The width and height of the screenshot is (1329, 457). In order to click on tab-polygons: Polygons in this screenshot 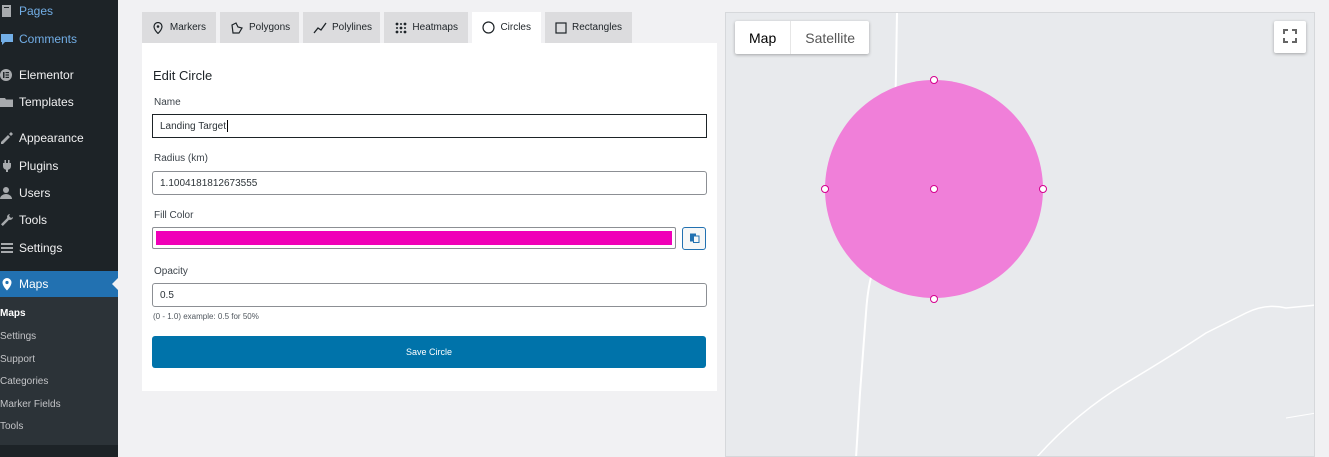, I will do `click(259, 27)`.